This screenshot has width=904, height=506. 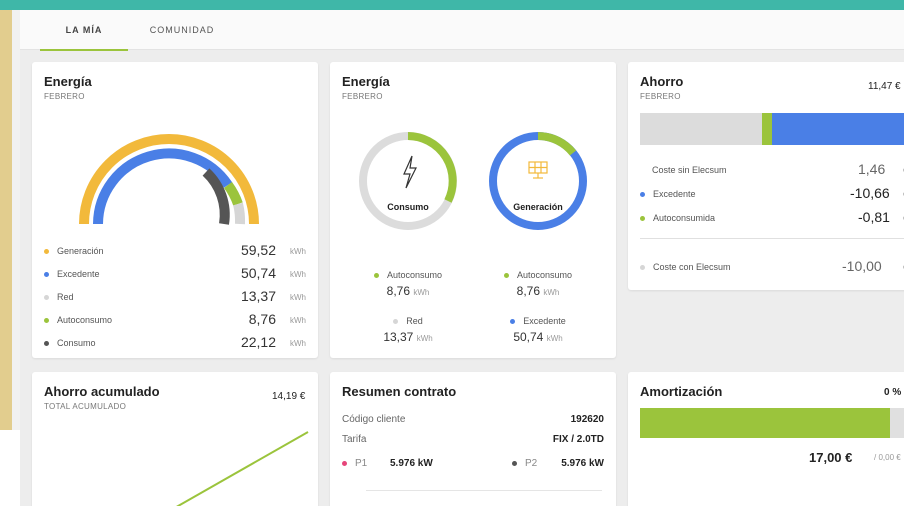 I want to click on amortizacion-percent: 0 %, so click(x=893, y=392).